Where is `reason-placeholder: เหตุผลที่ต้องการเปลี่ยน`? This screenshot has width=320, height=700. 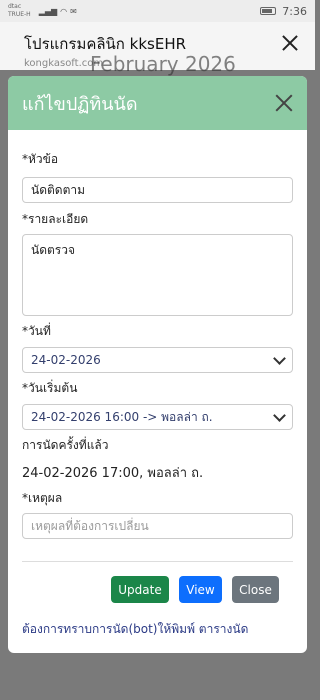 reason-placeholder: เหตุผลที่ต้องการเปลี่ยน is located at coordinates (90, 525).